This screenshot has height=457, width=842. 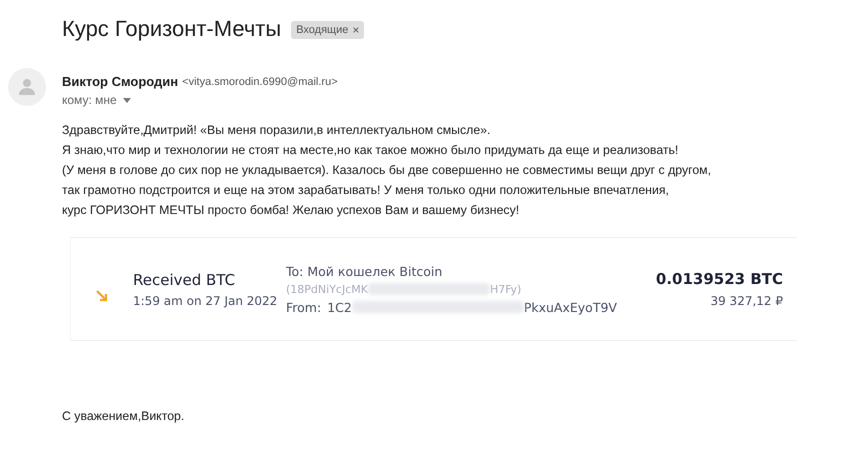 I want to click on avatar-icon, so click(x=27, y=87).